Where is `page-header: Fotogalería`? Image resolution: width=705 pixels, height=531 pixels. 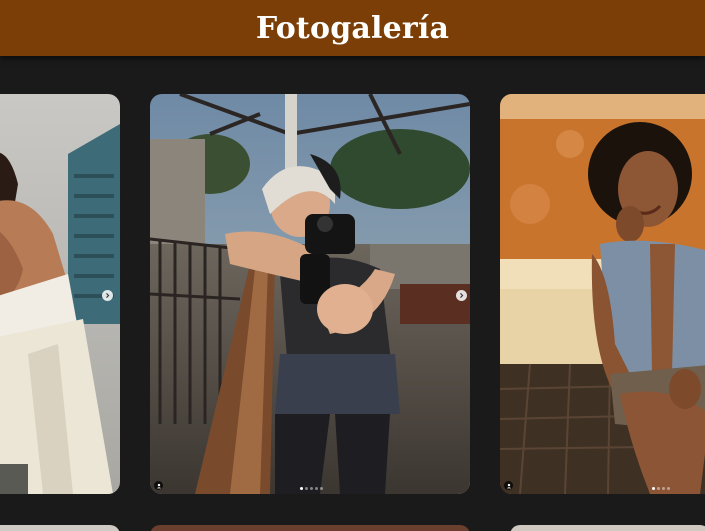 page-header: Fotogalería is located at coordinates (352, 28).